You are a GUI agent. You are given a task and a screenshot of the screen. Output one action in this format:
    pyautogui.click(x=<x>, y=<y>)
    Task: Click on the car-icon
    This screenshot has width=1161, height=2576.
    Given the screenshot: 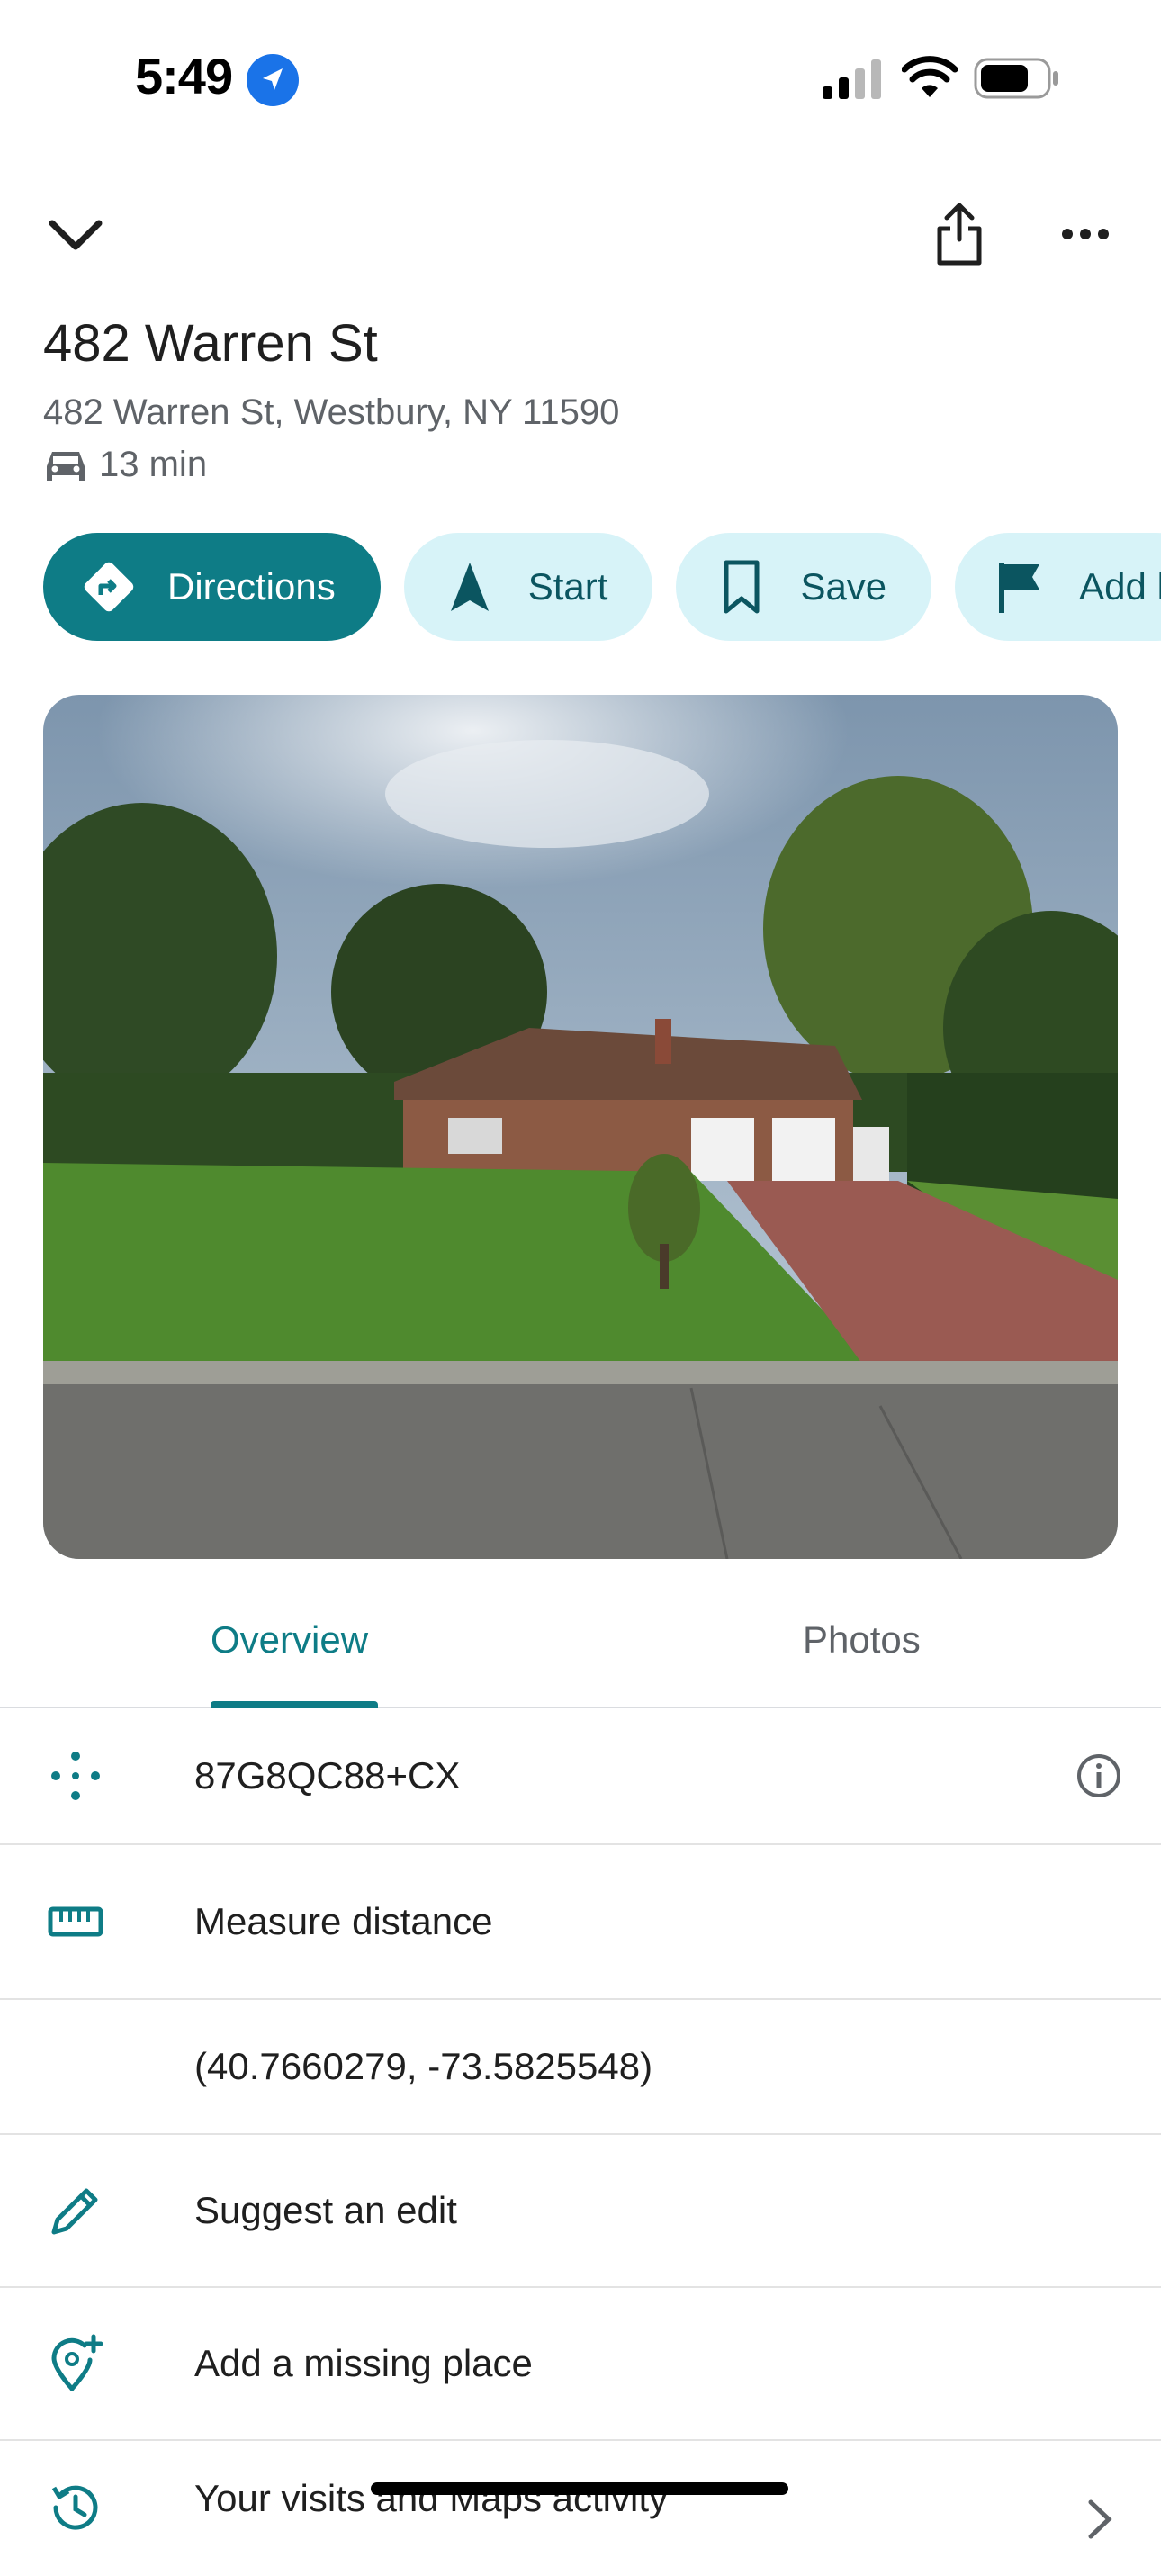 What is the action you would take?
    pyautogui.click(x=66, y=466)
    